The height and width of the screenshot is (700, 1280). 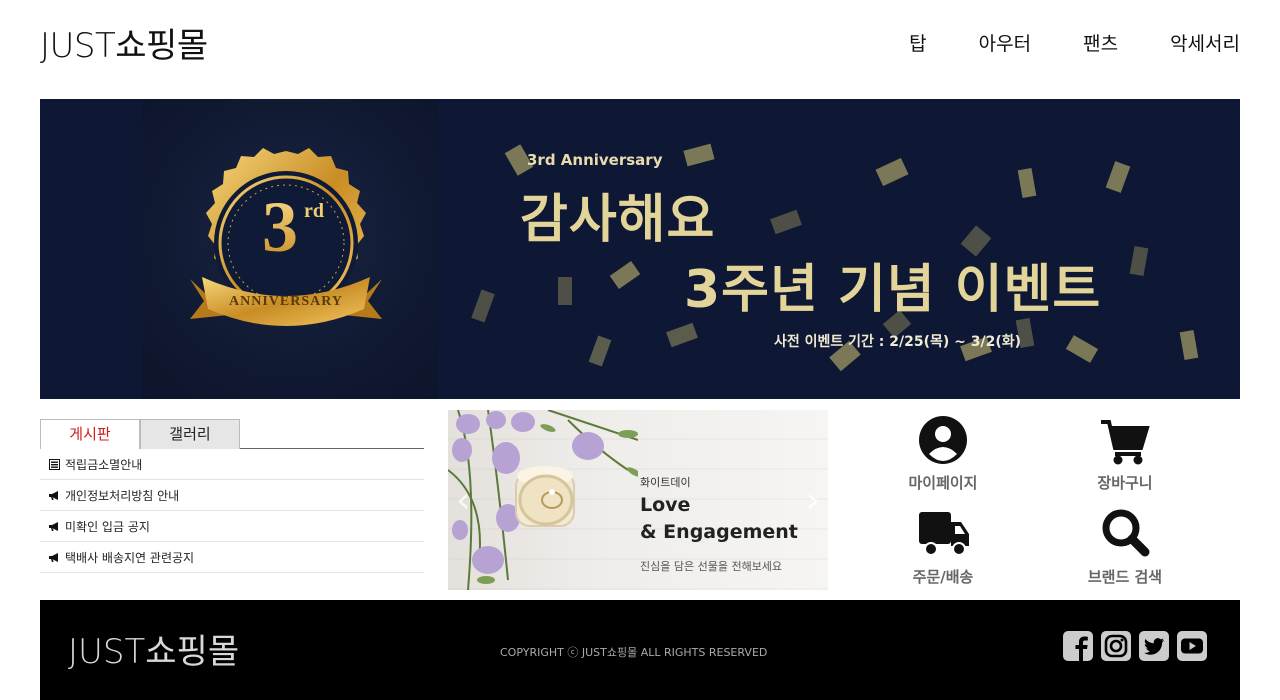 What do you see at coordinates (190, 434) in the screenshot?
I see `tab-gallery: 갤러리` at bounding box center [190, 434].